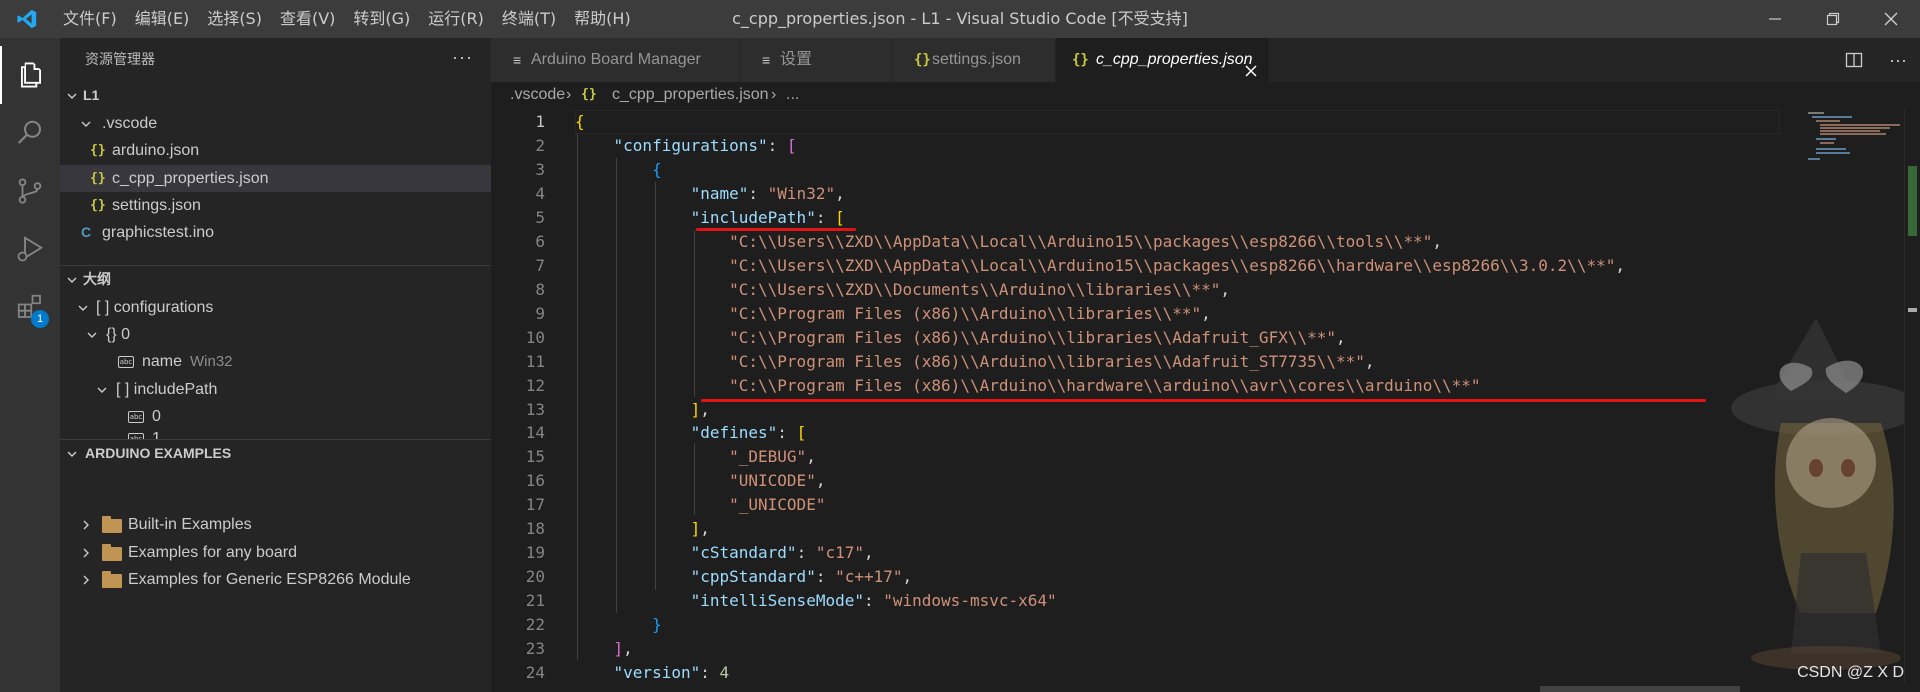  What do you see at coordinates (1912, 396) in the screenshot?
I see `vertical-scrollbar` at bounding box center [1912, 396].